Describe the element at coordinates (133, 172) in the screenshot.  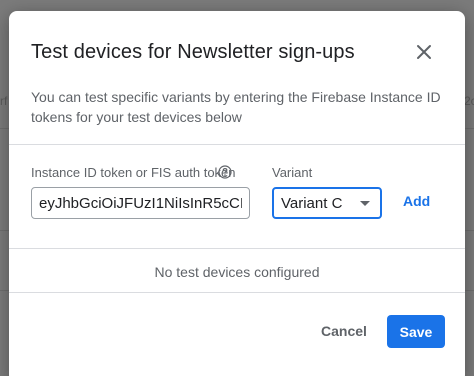
I see `token-field-label: Instance ID token or FIS auth token` at that location.